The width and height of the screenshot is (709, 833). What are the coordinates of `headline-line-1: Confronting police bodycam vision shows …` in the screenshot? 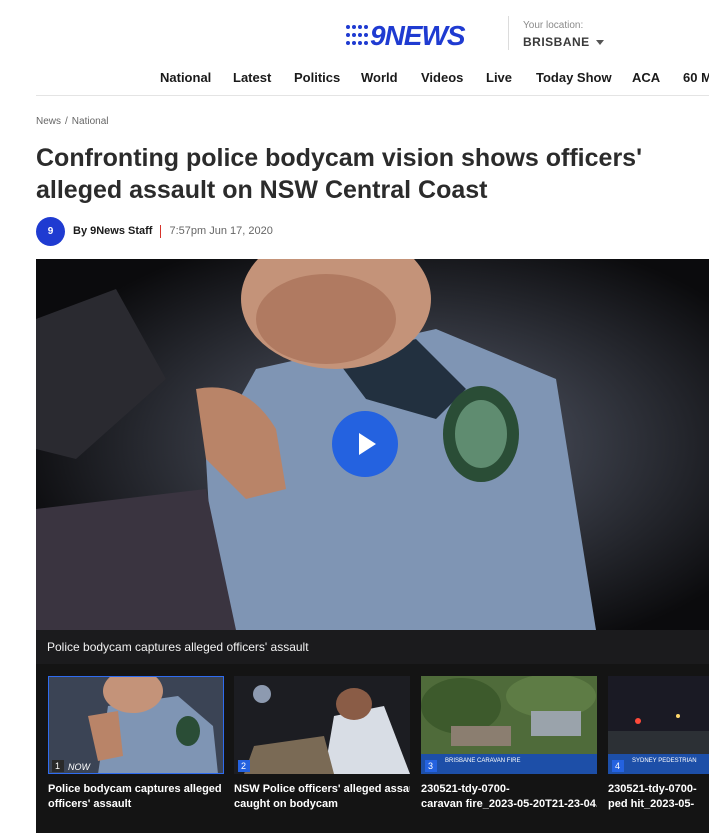 It's located at (339, 158).